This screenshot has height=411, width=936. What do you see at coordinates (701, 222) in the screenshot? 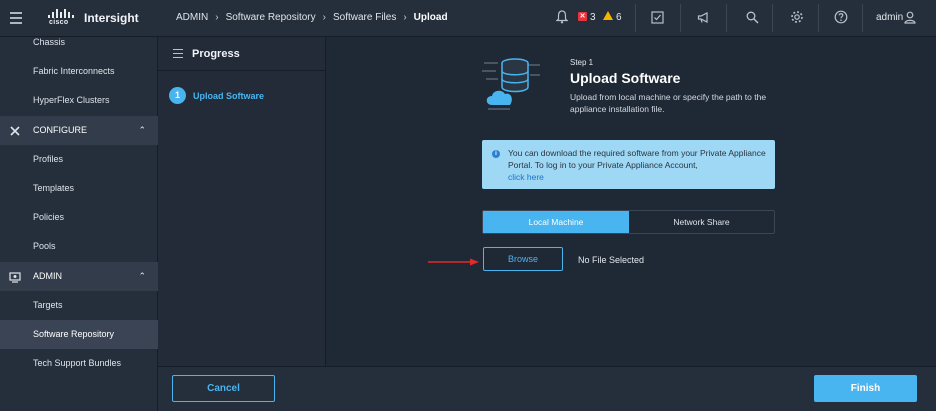
I see `tab-network-share: Network Share` at bounding box center [701, 222].